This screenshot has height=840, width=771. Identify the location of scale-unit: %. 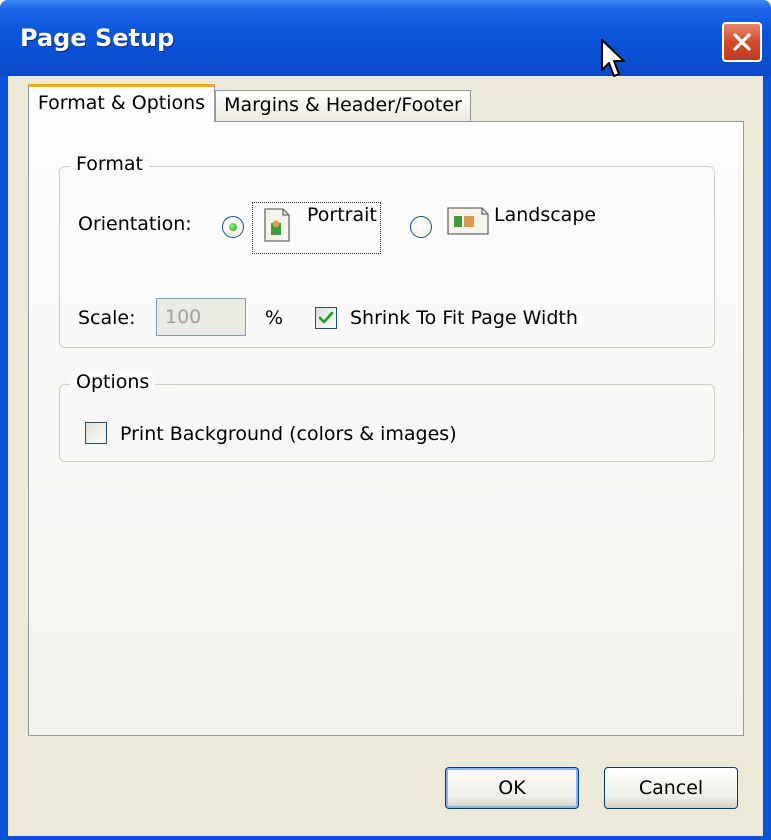
(274, 318).